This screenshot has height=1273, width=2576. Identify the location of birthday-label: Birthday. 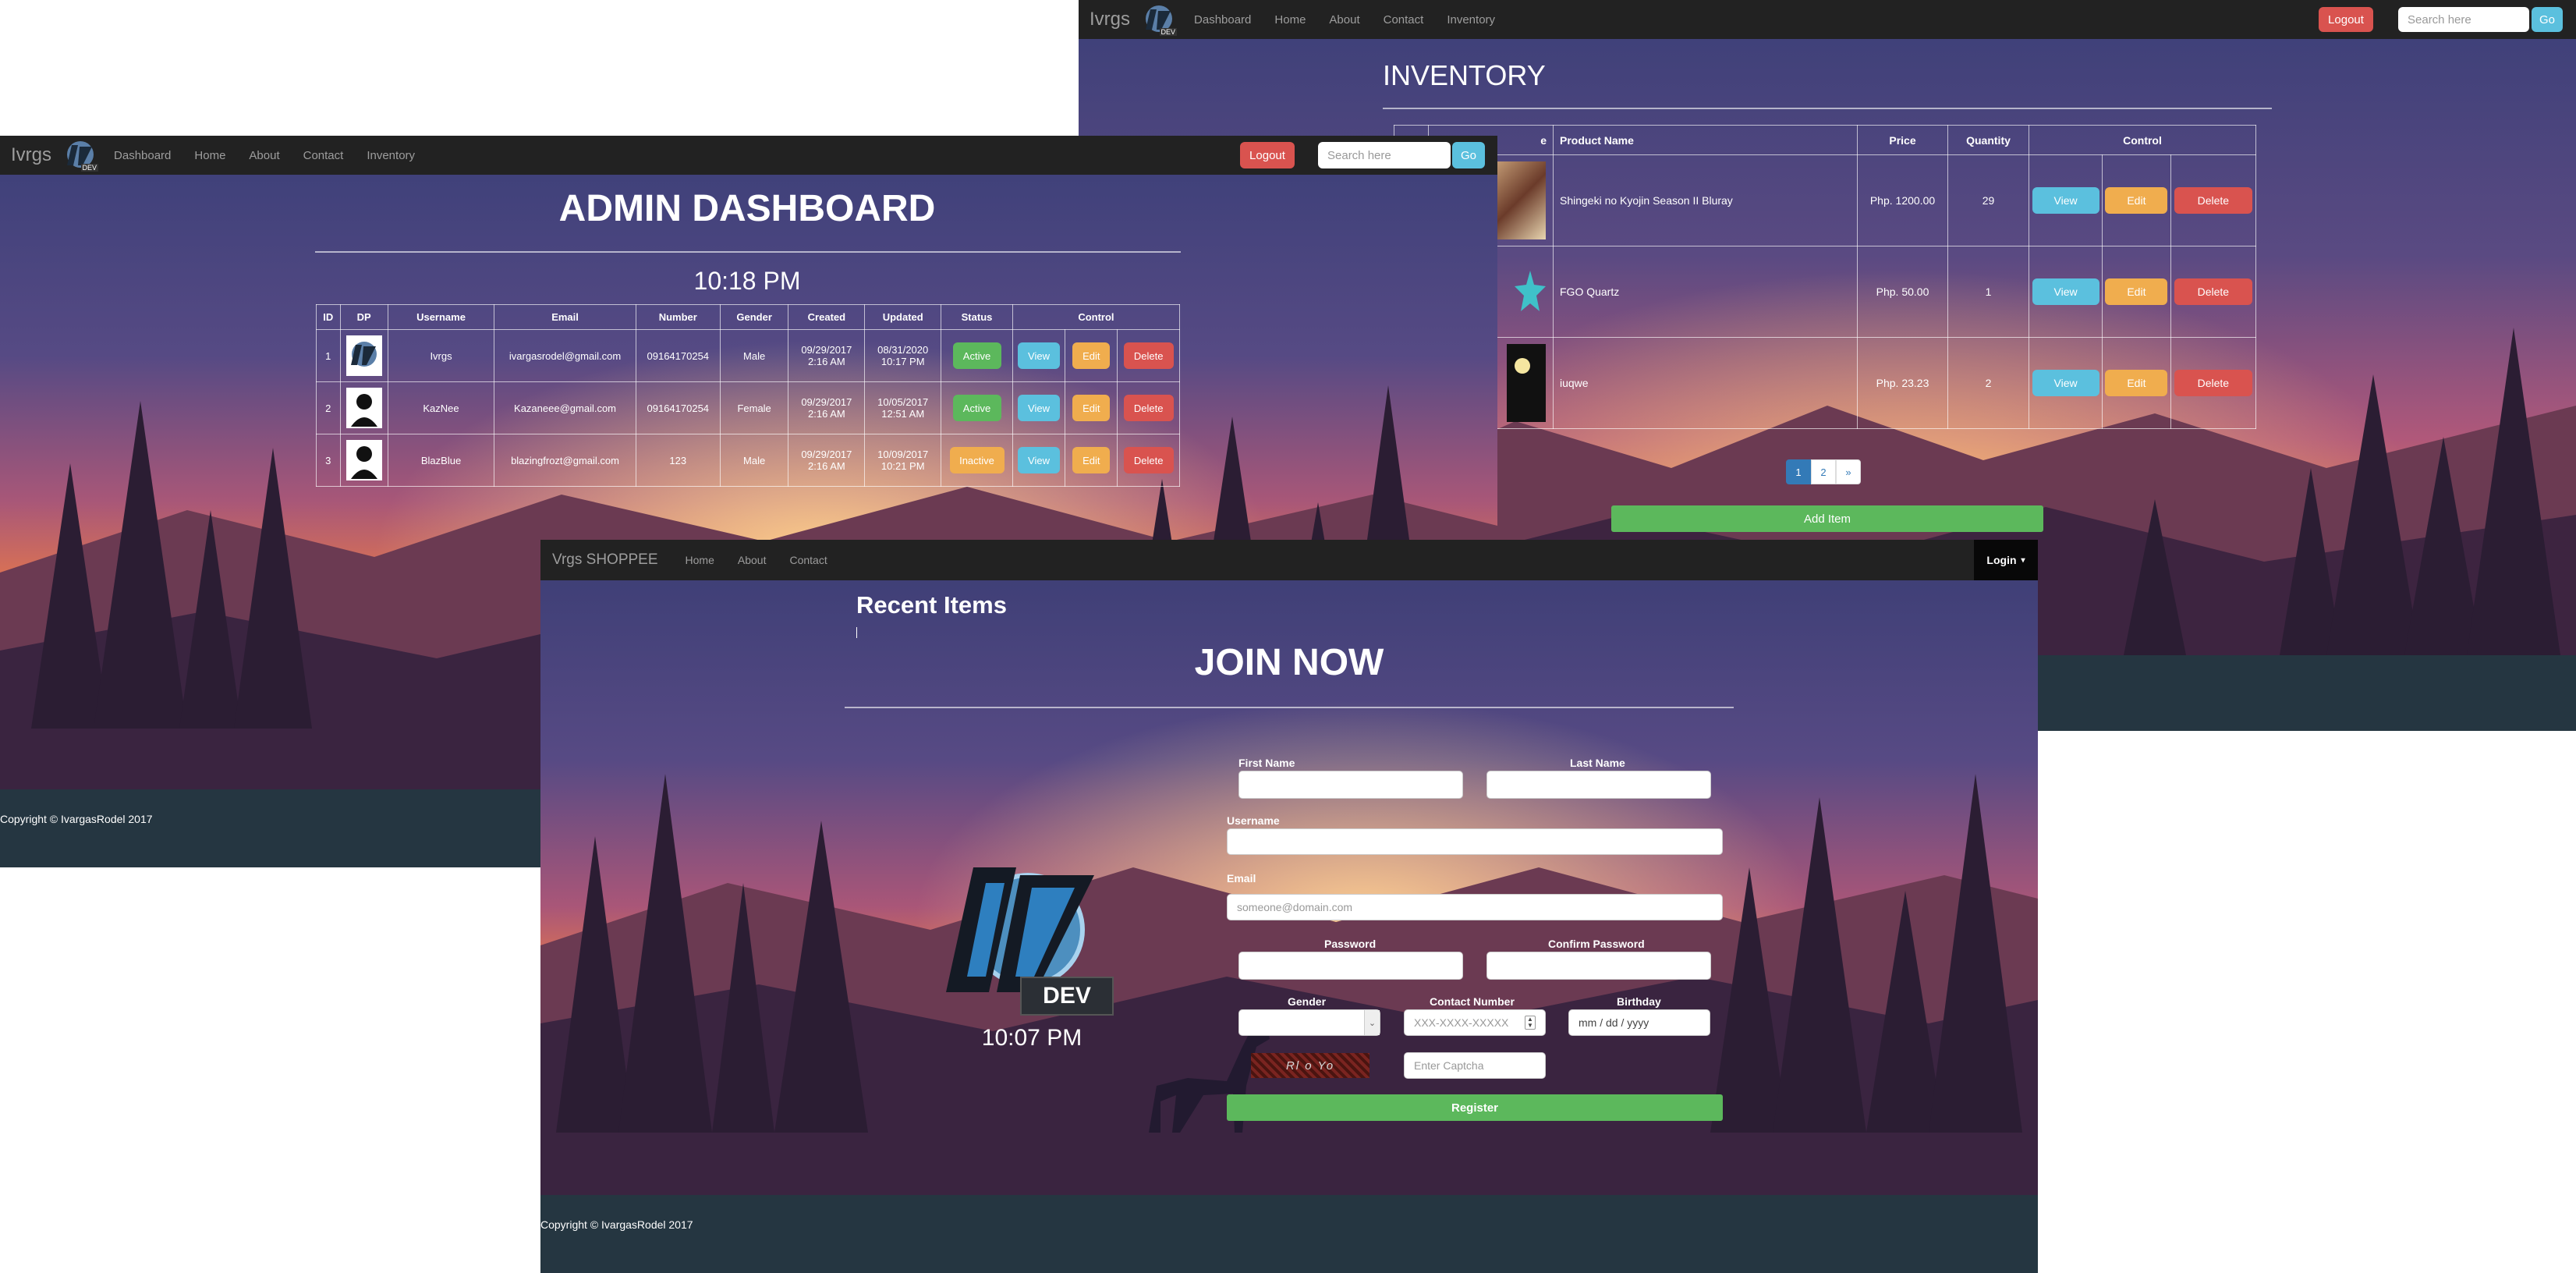
(1639, 1001).